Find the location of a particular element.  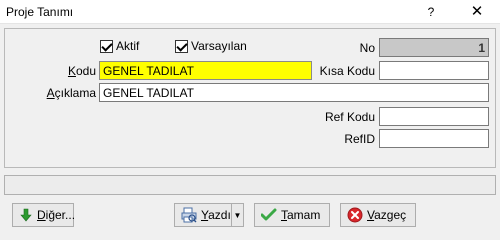

status-bar is located at coordinates (250, 185).